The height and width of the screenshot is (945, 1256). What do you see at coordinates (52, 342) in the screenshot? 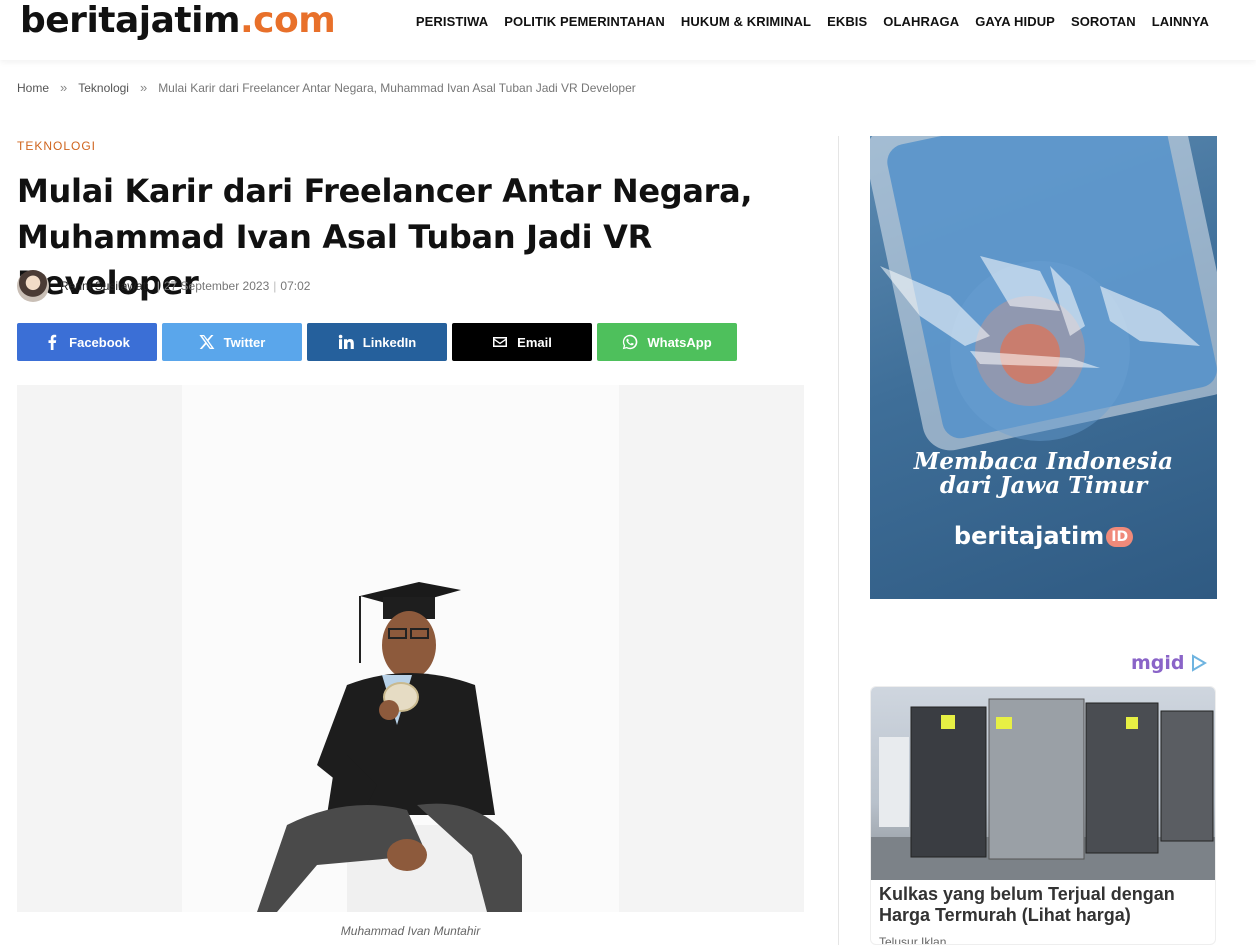
I see `facebook-icon` at bounding box center [52, 342].